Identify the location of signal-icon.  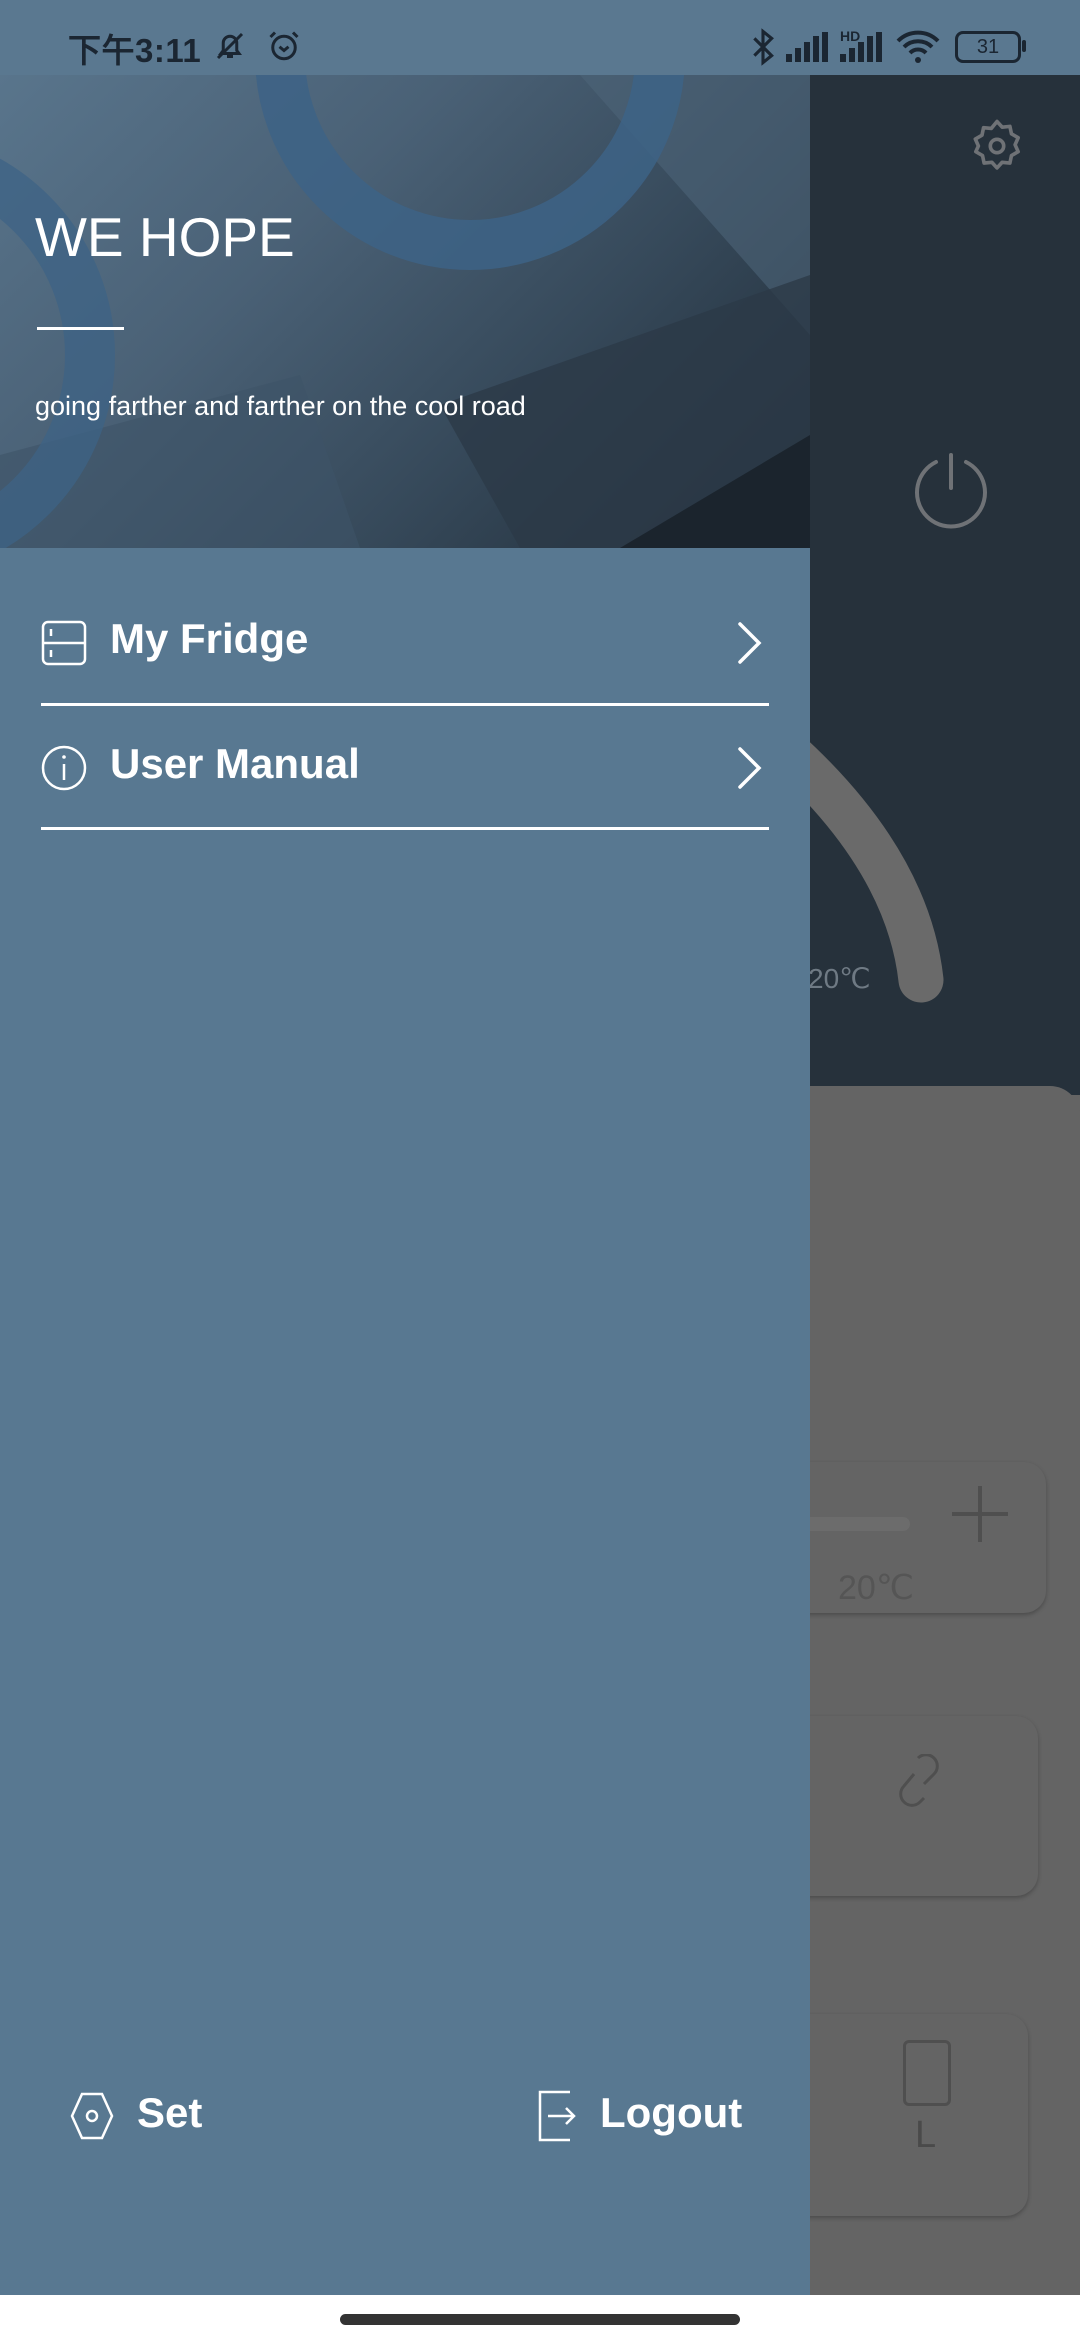
(807, 47).